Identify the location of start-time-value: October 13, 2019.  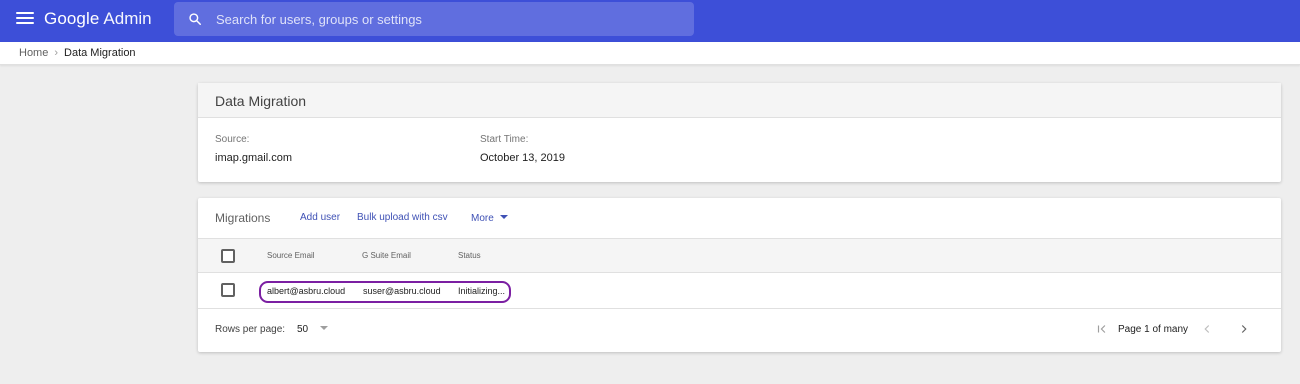
(523, 158).